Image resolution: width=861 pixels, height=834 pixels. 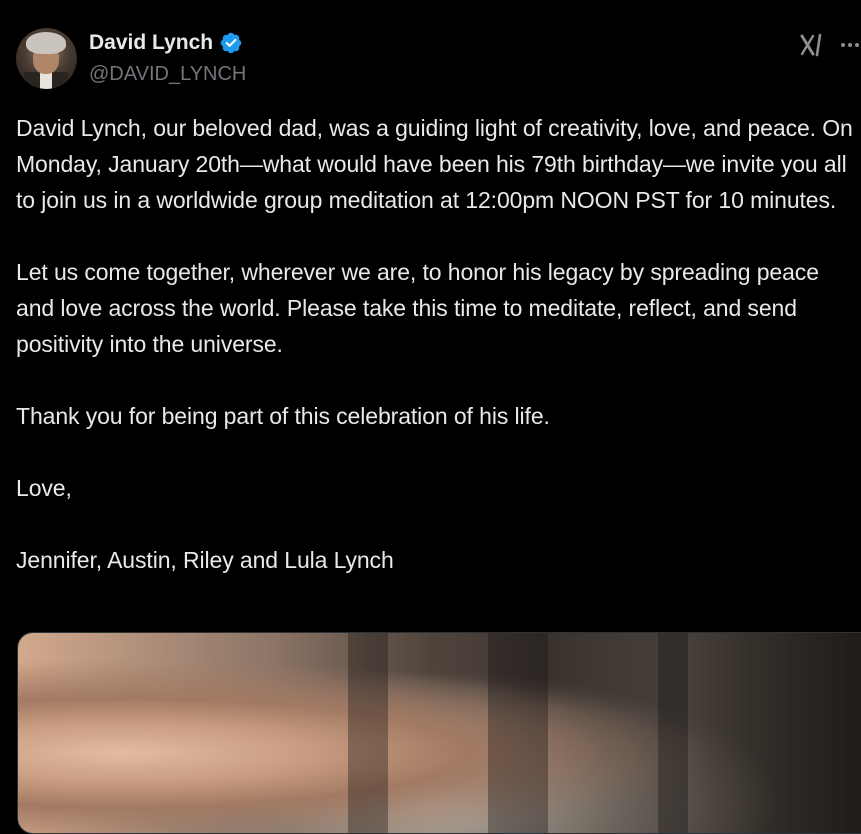 I want to click on verified-badge-icon, so click(x=231, y=43).